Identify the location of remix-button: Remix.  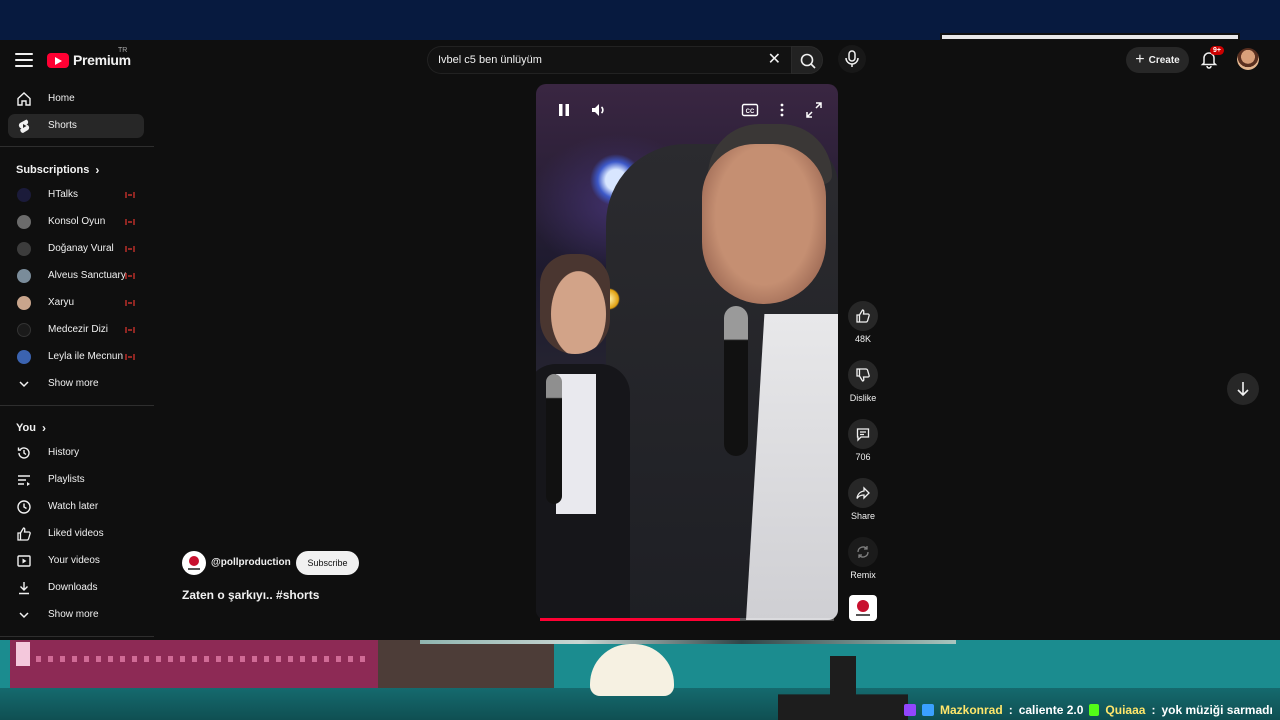
(863, 558).